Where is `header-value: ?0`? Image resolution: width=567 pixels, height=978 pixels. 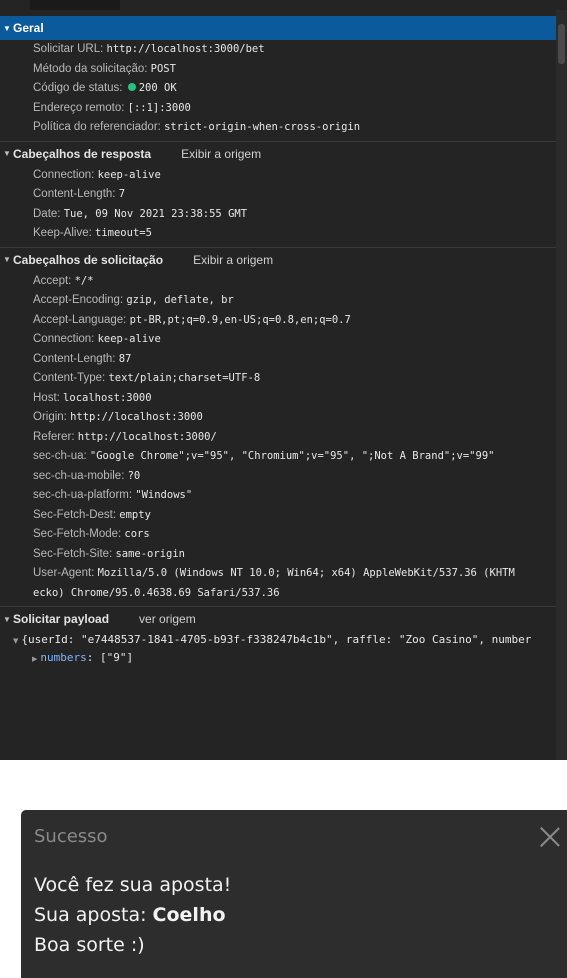 header-value: ?0 is located at coordinates (134, 475).